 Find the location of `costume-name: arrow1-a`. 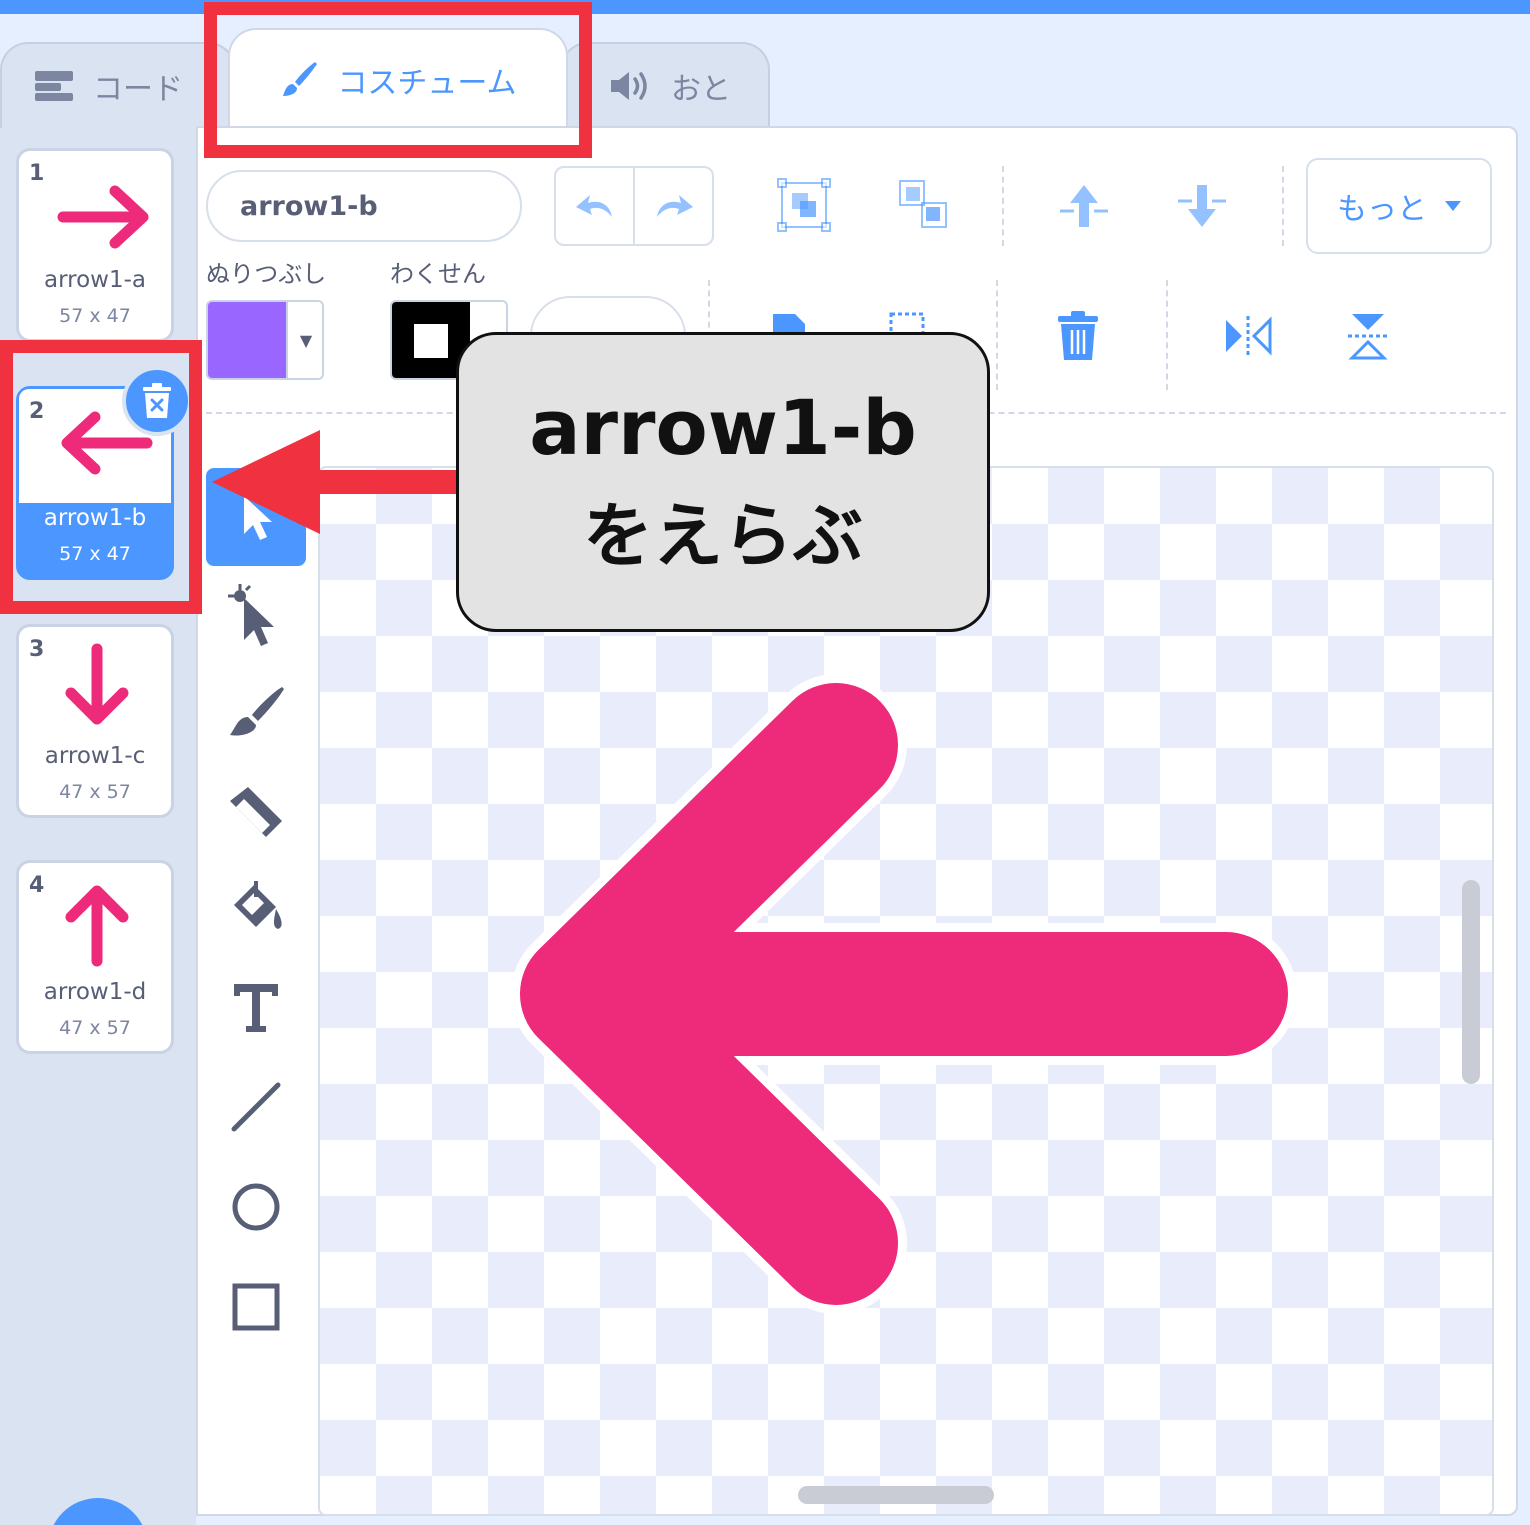

costume-name: arrow1-a is located at coordinates (94, 280).